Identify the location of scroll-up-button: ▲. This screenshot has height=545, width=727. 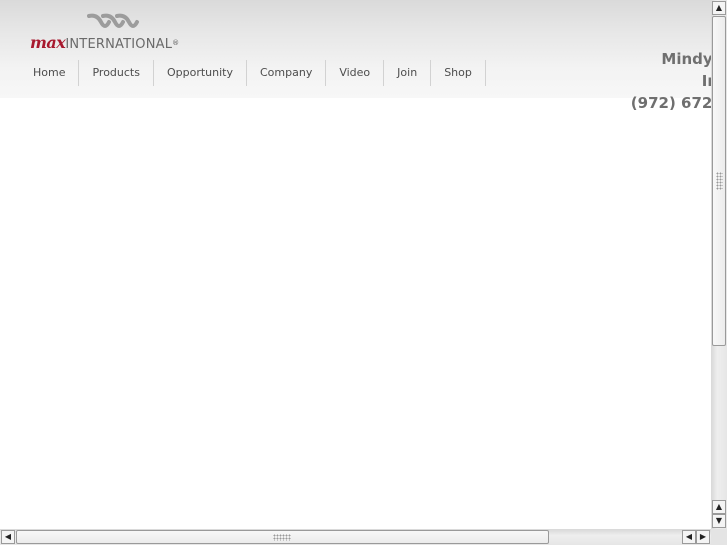
(719, 8).